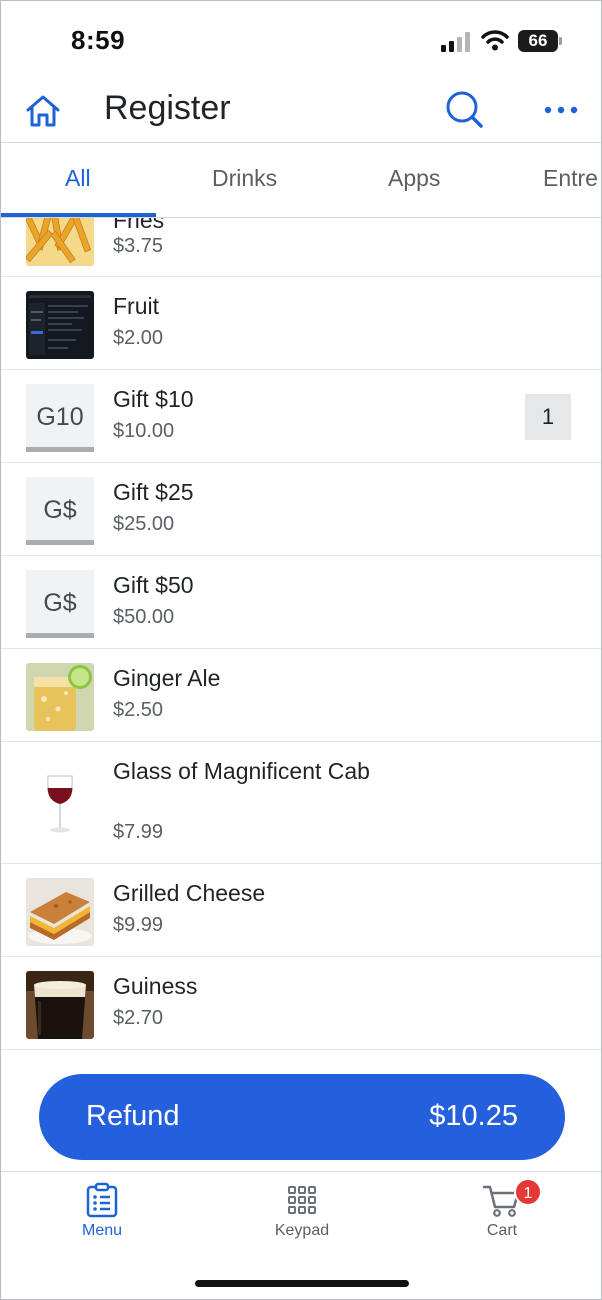  I want to click on nav-menu: Menu, so click(102, 1217).